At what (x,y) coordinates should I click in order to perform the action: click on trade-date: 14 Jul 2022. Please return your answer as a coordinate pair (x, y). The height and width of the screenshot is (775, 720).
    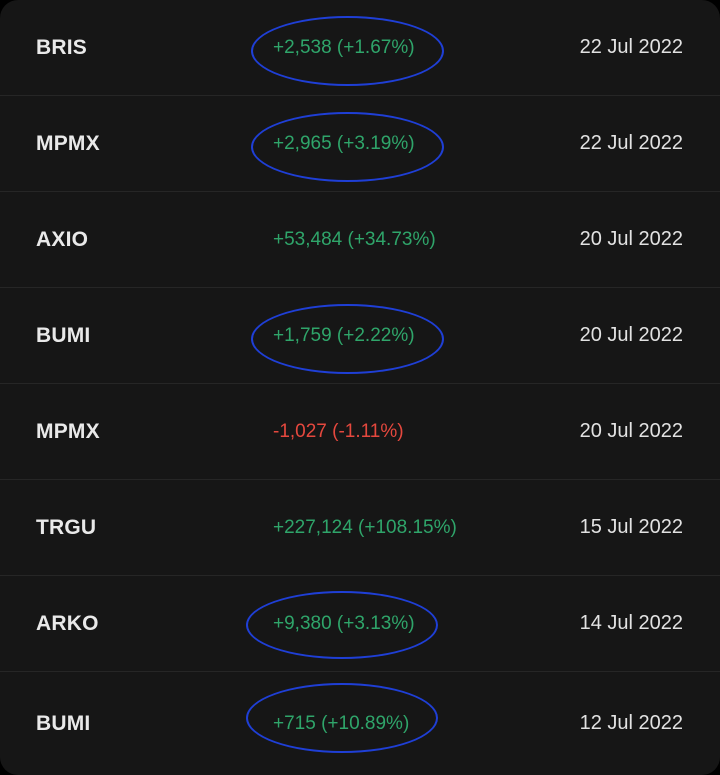
    Looking at the image, I should click on (631, 623).